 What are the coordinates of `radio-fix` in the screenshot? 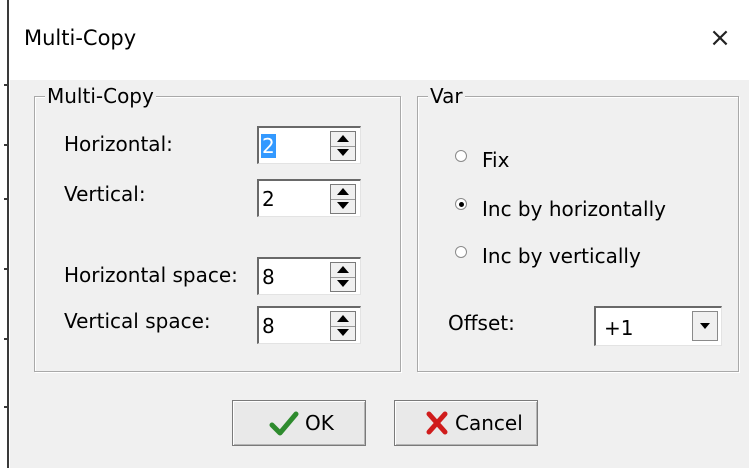 It's located at (461, 156).